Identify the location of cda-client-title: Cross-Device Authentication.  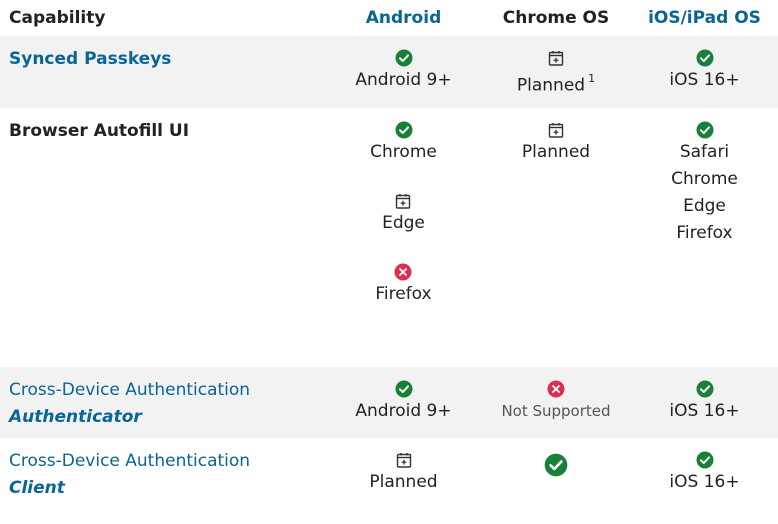
(167, 461).